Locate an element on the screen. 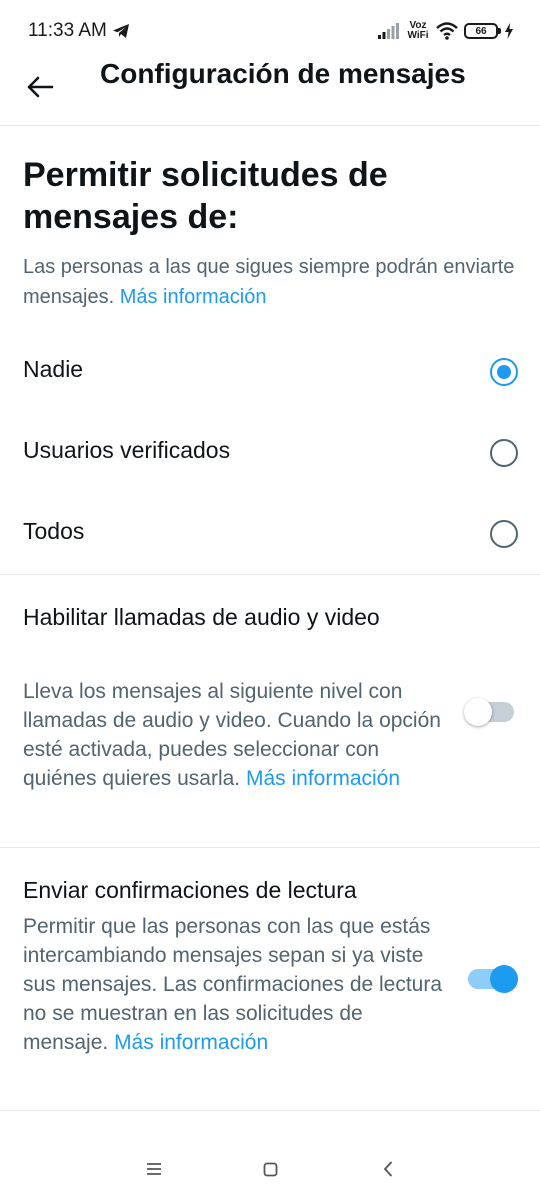 This screenshot has height=1200, width=540. calls-title: Habilitar llamadas de audio y video is located at coordinates (201, 617).